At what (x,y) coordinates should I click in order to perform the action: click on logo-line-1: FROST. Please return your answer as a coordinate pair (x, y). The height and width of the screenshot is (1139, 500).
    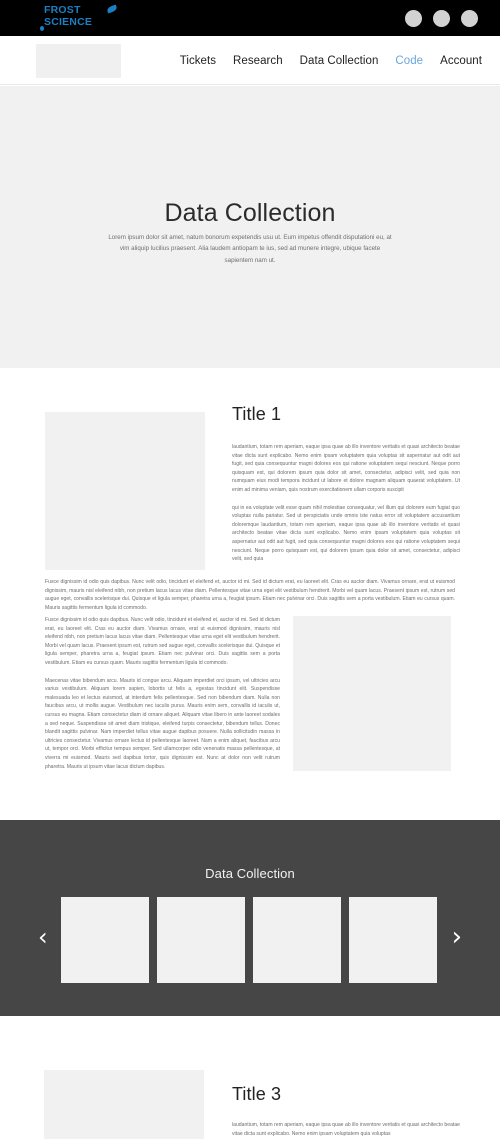
    Looking at the image, I should click on (62, 10).